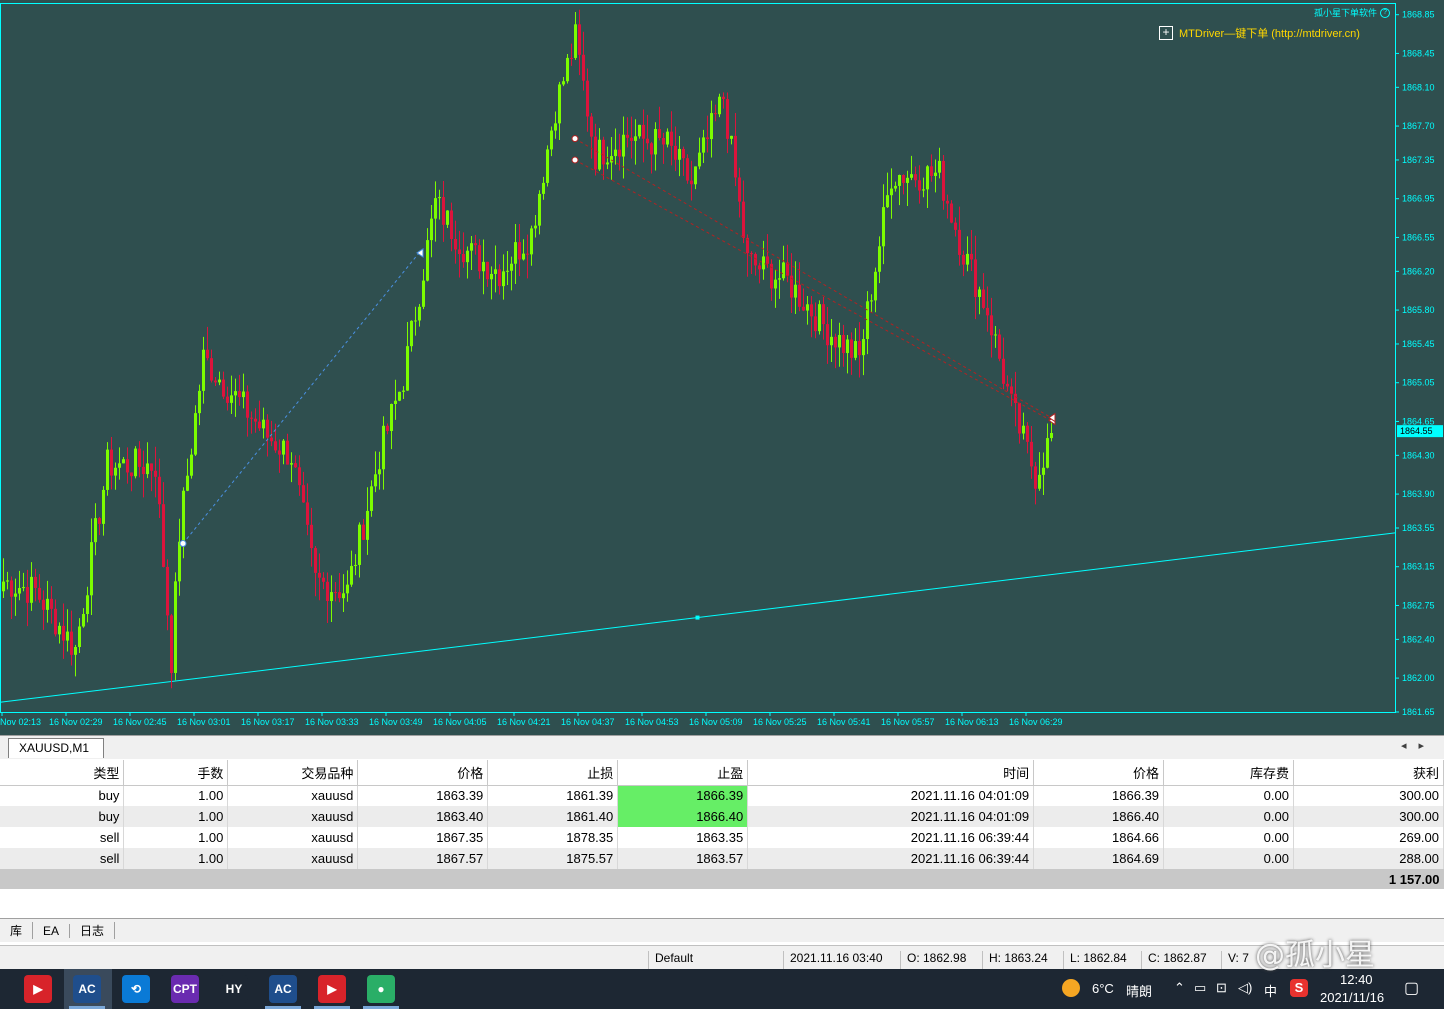  Describe the element at coordinates (891, 773) in the screenshot. I see `col-time: 时间` at that location.